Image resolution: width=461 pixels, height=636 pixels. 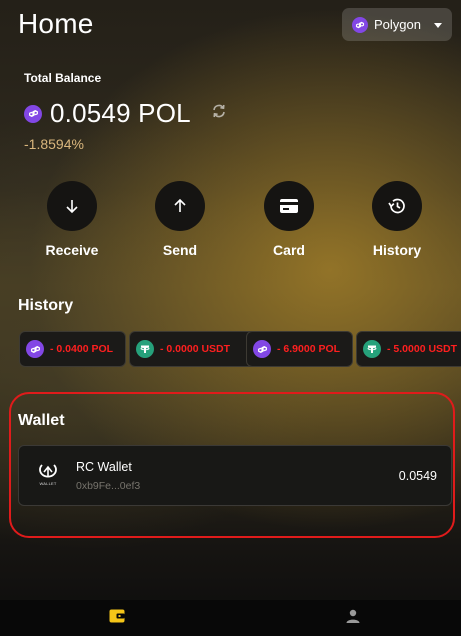 What do you see at coordinates (309, 349) in the screenshot?
I see `history-amount: - 6.9000 POL` at bounding box center [309, 349].